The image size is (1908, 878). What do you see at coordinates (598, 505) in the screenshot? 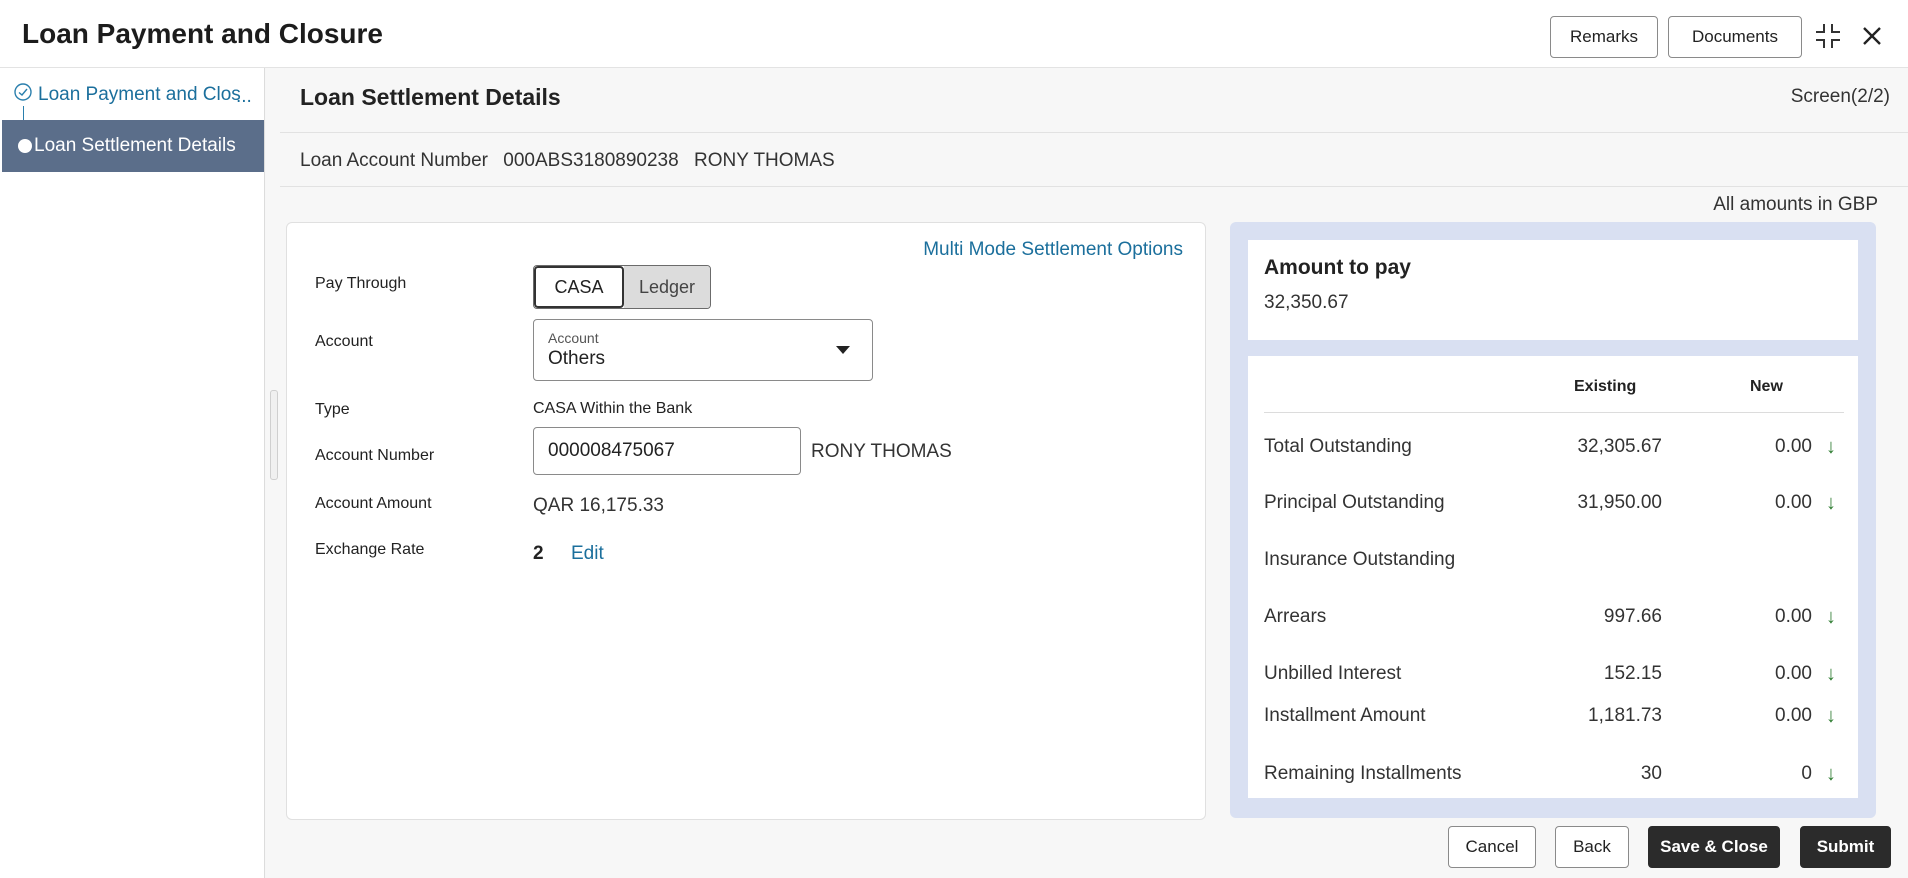
I see `account-amount-value: QAR 16,175.33` at bounding box center [598, 505].